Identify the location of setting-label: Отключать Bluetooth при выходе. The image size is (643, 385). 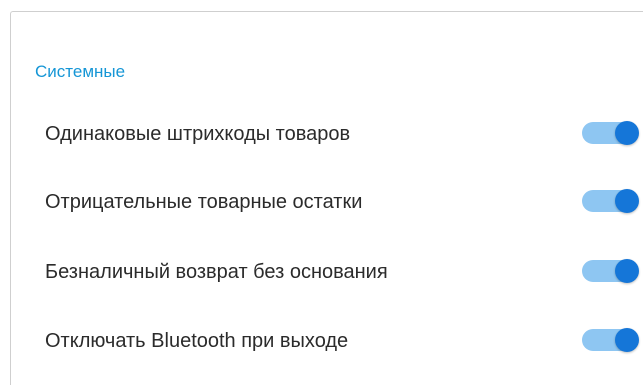
(197, 341).